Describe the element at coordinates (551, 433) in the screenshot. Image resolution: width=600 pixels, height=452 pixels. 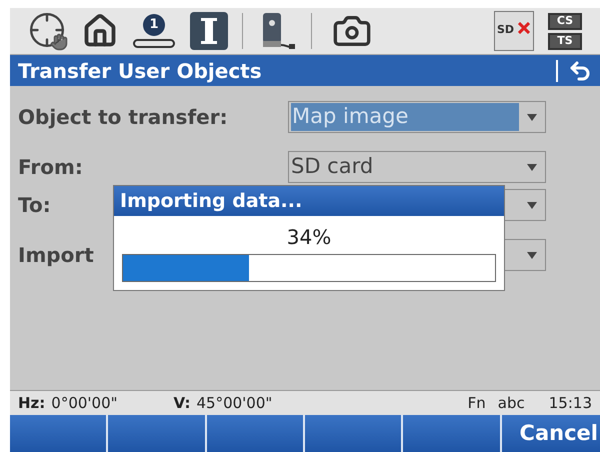
I see `softkey: Cancel` at that location.